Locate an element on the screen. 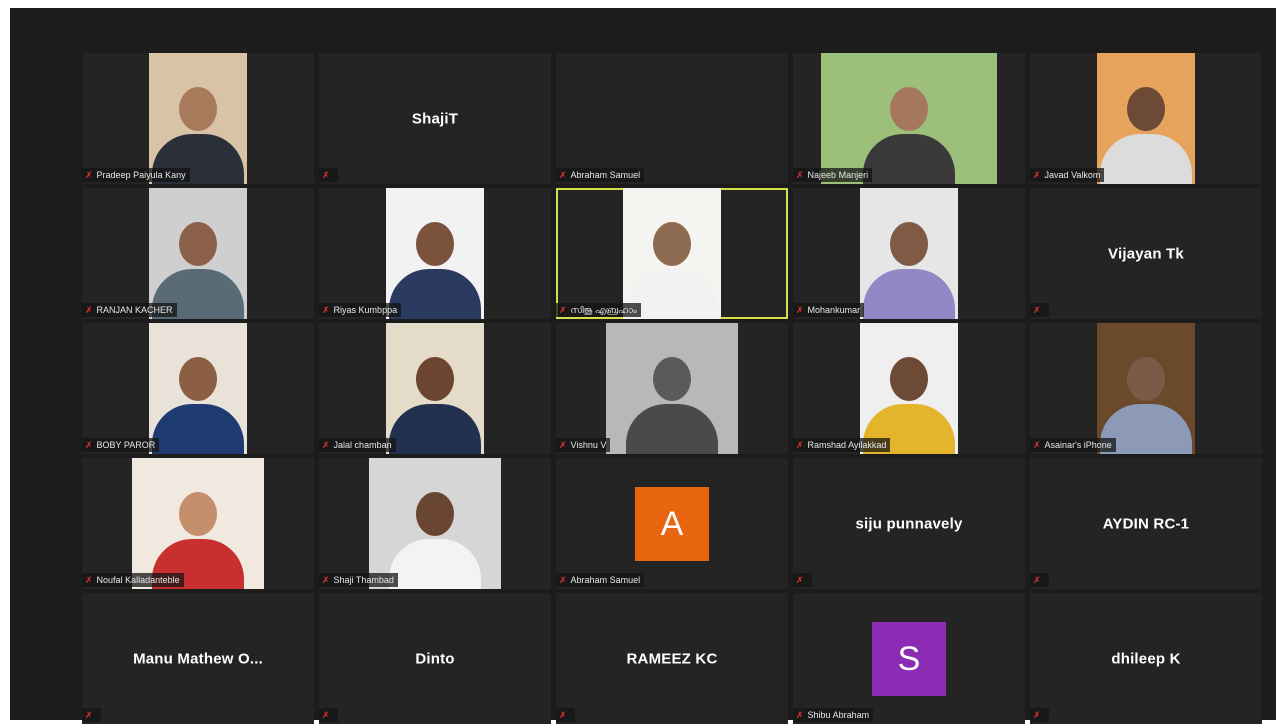 The height and width of the screenshot is (724, 1280). participant-tile: ✗ RANJAN KACHER is located at coordinates (198, 253).